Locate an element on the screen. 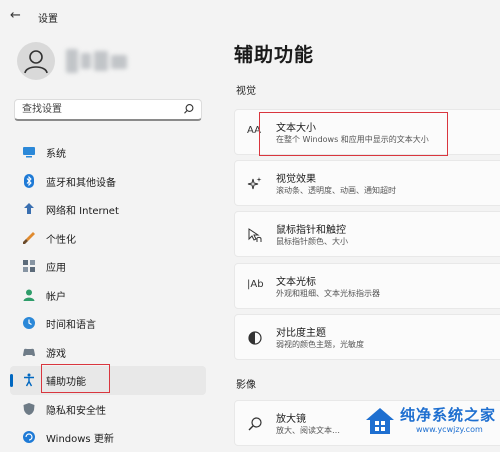  accessibility-icon is located at coordinates (29, 380).